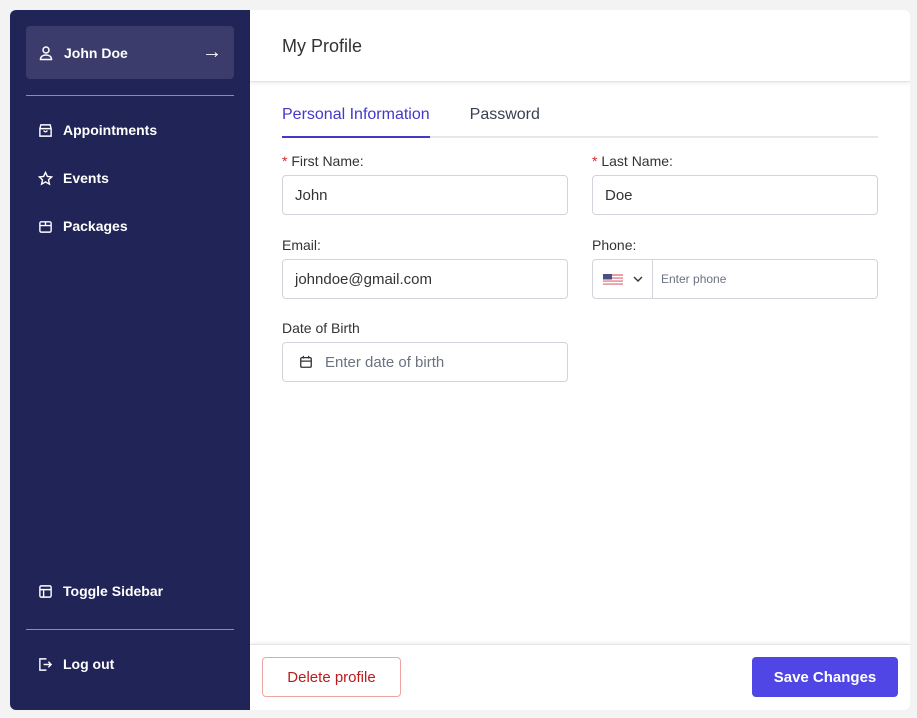 The width and height of the screenshot is (917, 718). I want to click on sidebar-item-events: Events, so click(73, 178).